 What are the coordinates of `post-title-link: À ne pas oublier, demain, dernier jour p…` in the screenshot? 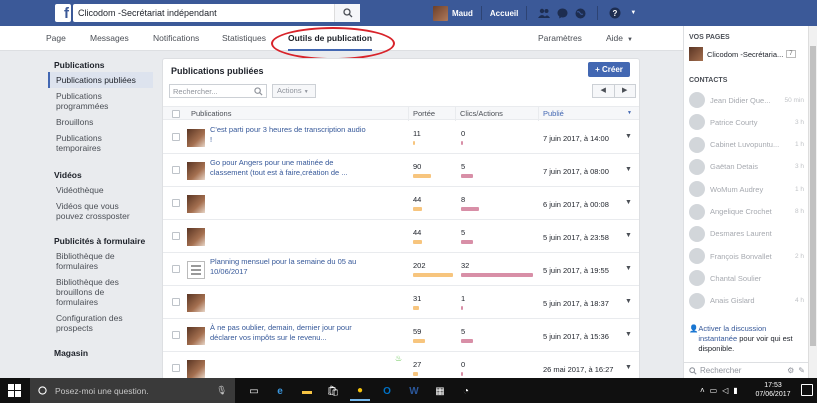 It's located at (289, 333).